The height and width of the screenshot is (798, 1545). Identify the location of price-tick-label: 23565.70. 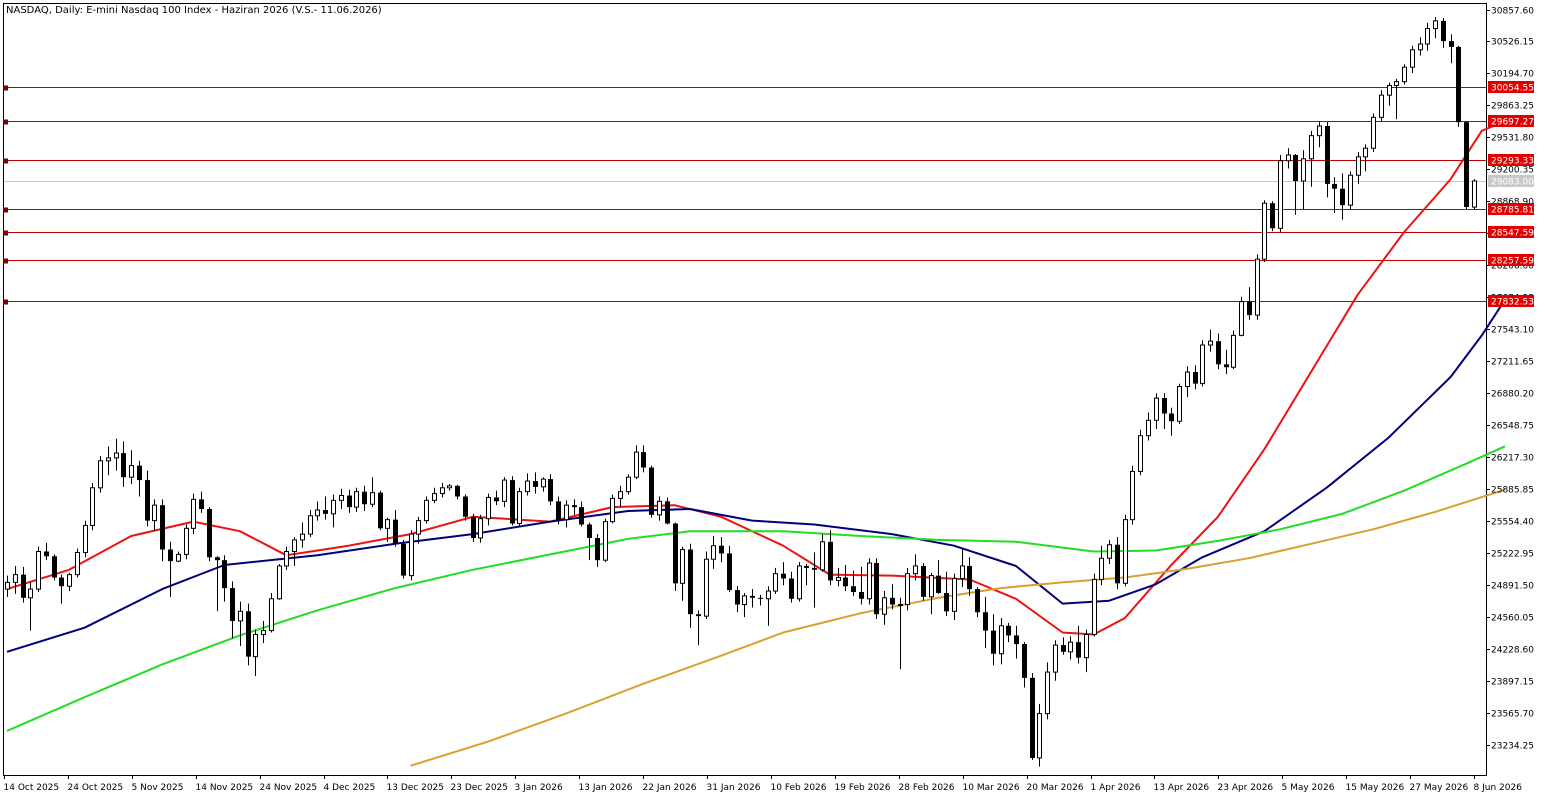
(1512, 715).